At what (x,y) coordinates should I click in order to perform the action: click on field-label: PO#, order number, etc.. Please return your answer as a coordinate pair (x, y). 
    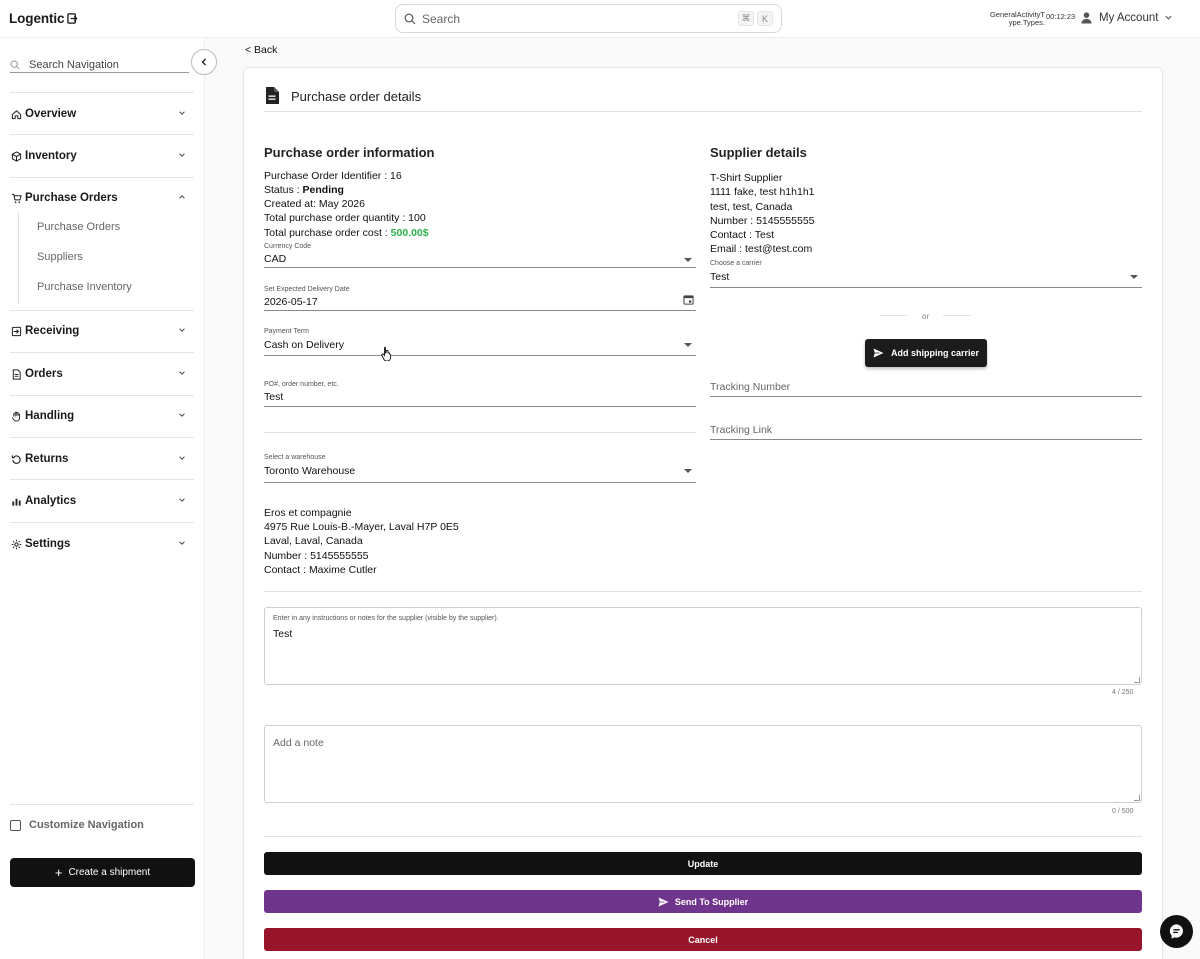
    Looking at the image, I should click on (301, 384).